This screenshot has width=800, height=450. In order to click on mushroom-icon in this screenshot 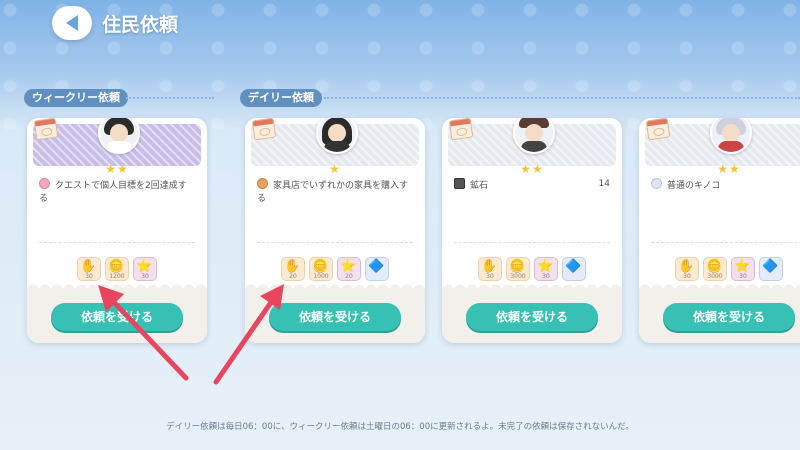, I will do `click(656, 183)`.